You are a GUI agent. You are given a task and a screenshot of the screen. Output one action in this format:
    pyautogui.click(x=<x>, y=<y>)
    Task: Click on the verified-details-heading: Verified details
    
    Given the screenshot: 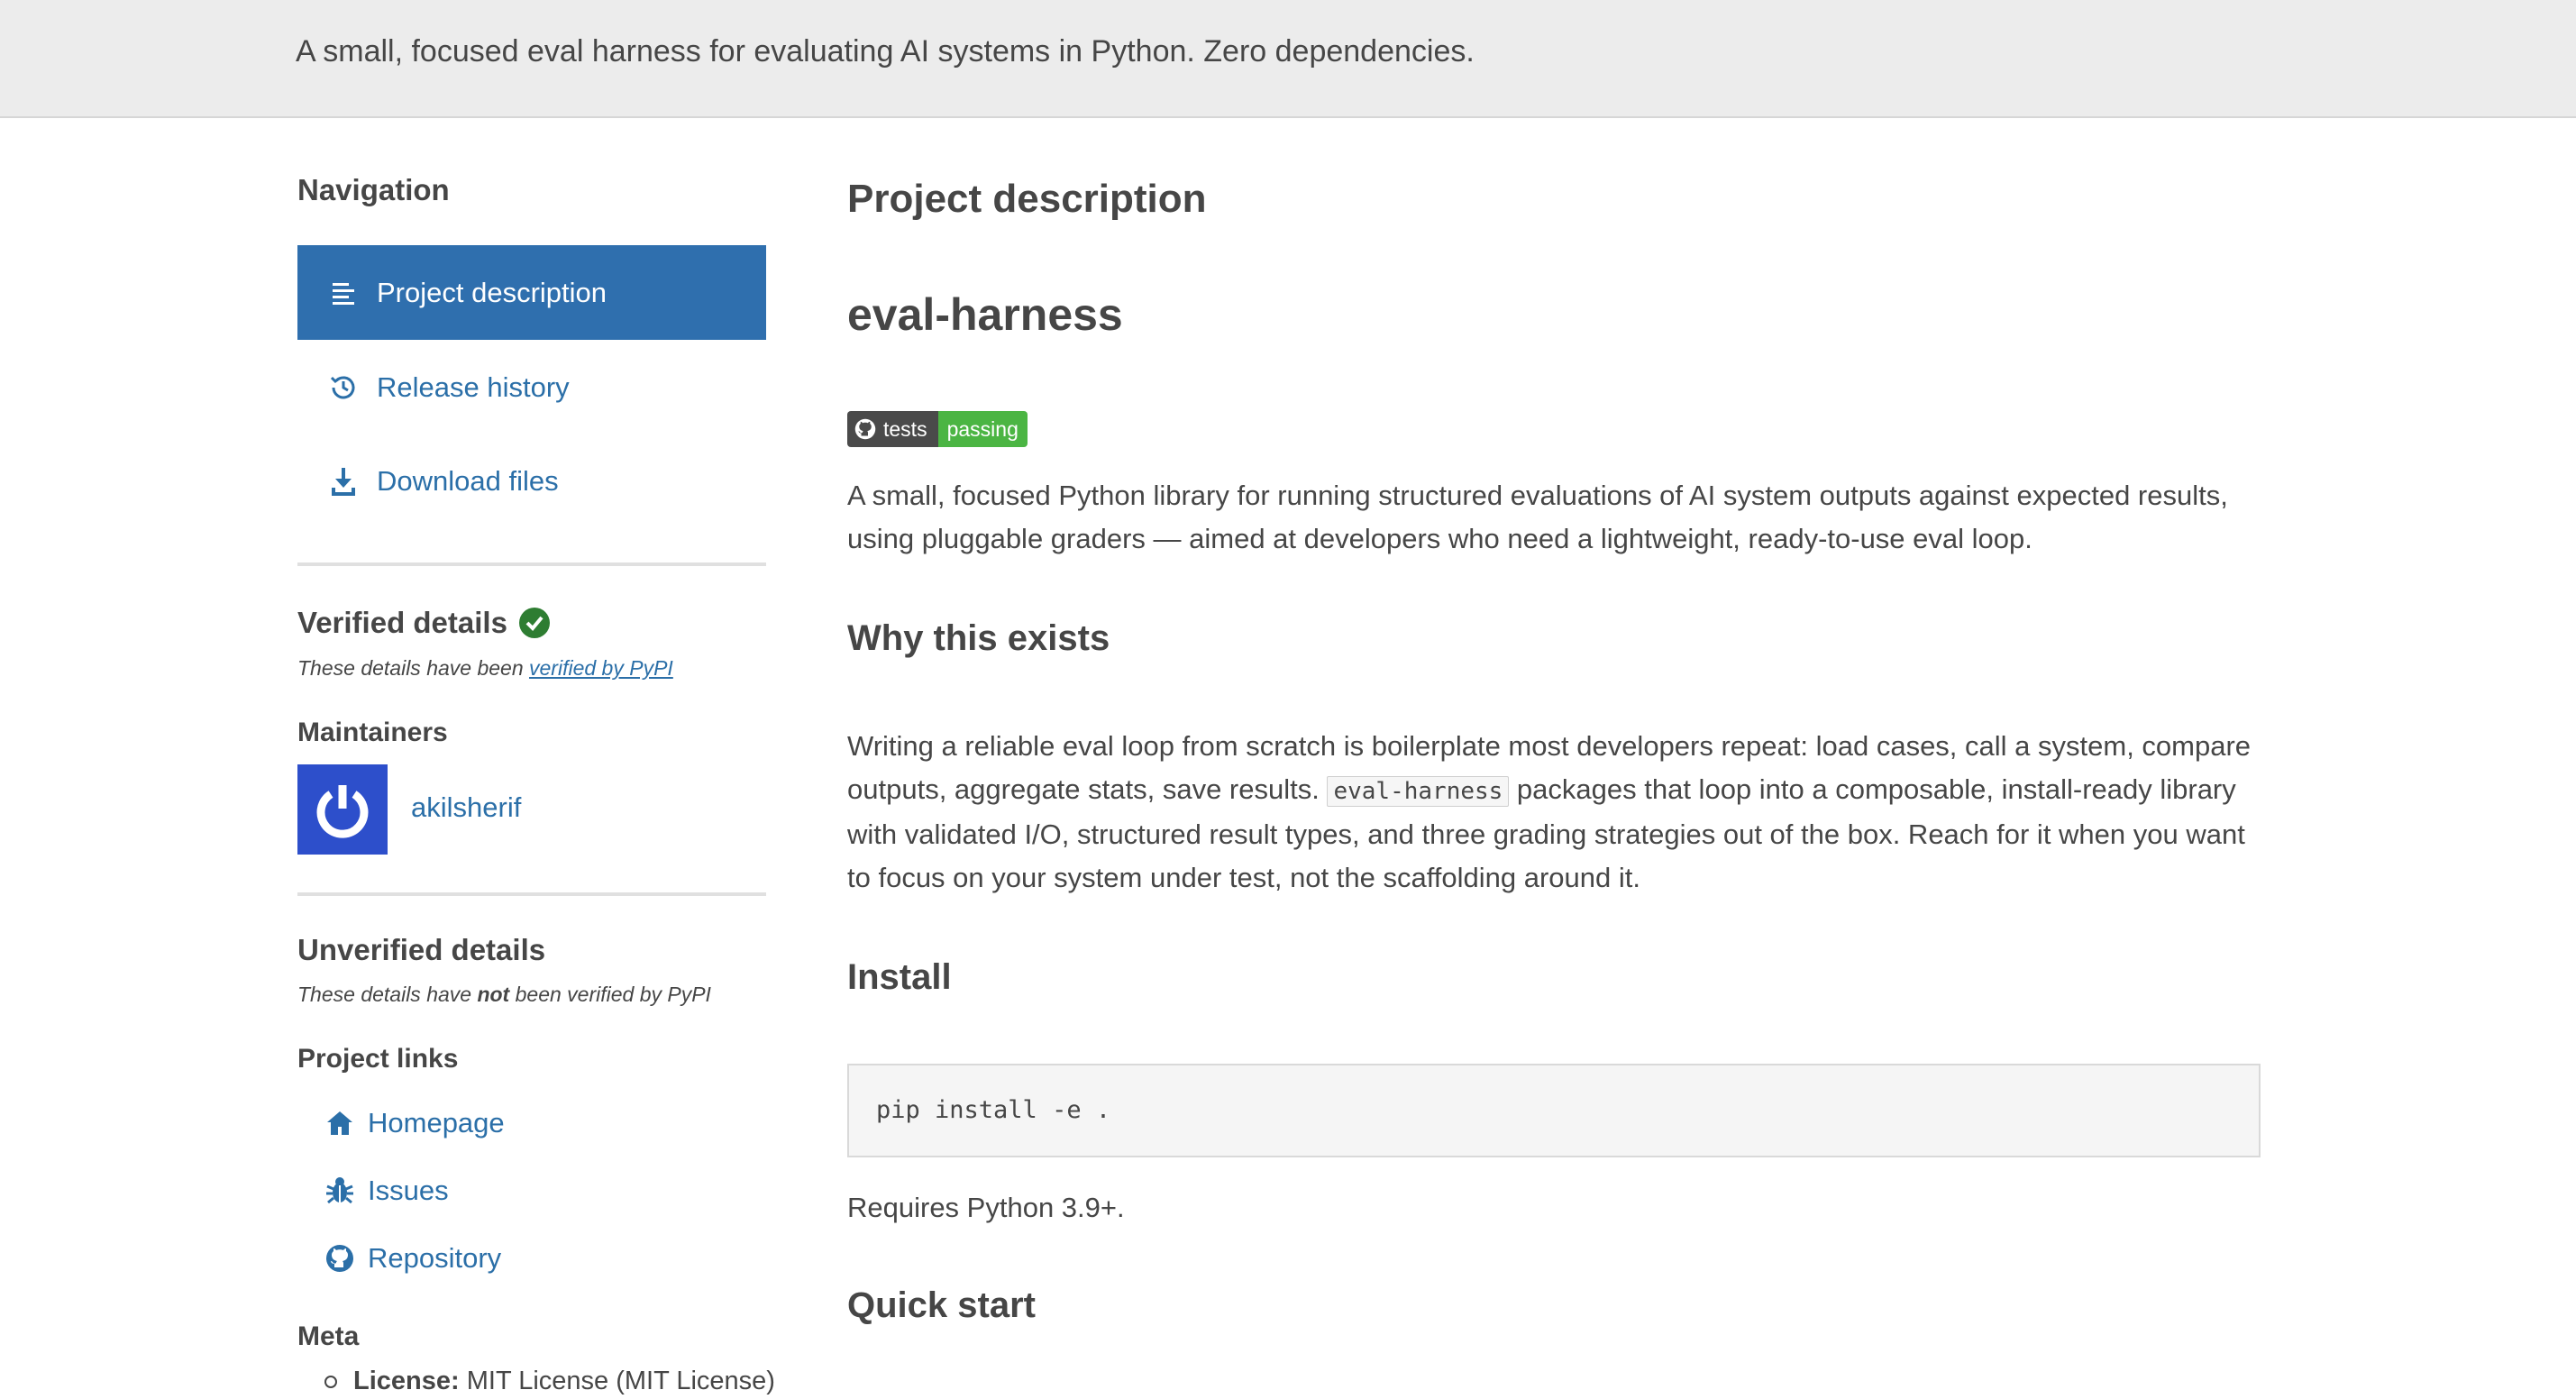 What is the action you would take?
    pyautogui.click(x=424, y=623)
    